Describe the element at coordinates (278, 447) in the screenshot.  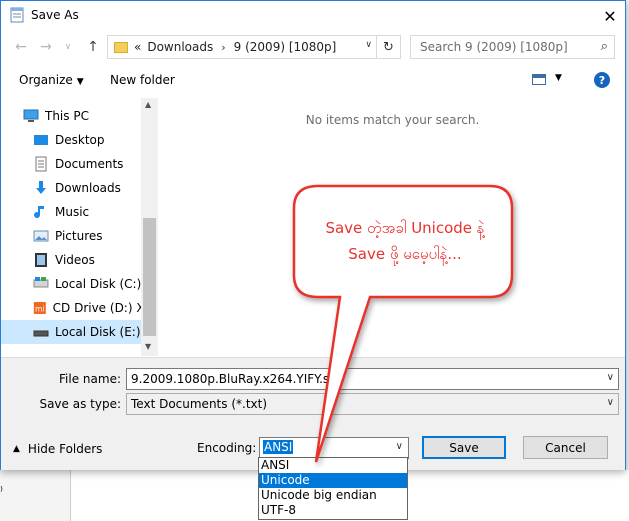
I see `encoding-value: ANSI` at that location.